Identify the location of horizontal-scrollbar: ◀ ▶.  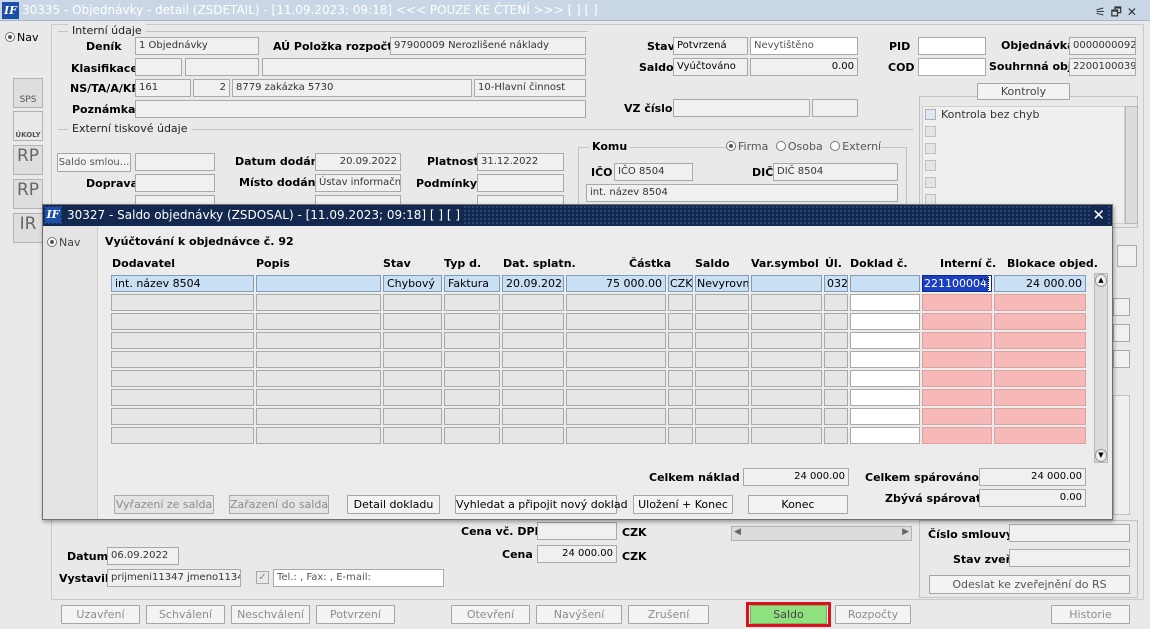
(821, 533).